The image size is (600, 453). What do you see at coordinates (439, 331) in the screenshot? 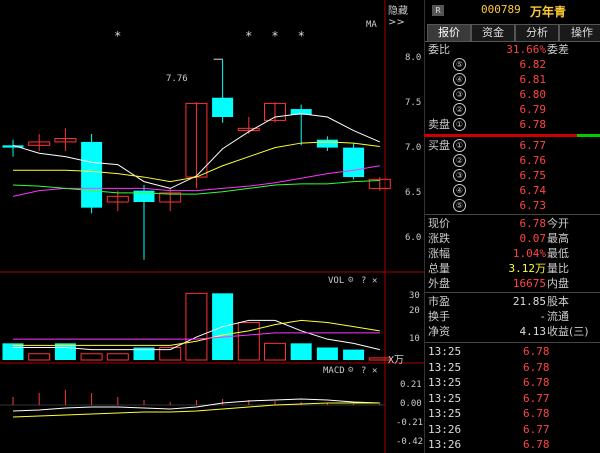
I see `finance-label: 净资` at bounding box center [439, 331].